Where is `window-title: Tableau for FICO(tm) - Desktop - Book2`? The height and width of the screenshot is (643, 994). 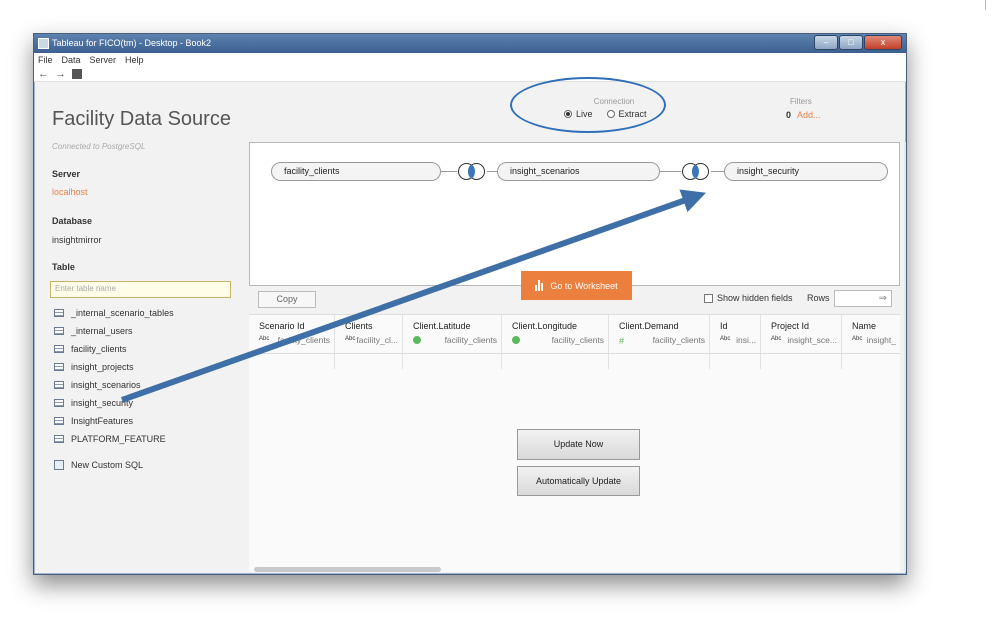
window-title: Tableau for FICO(tm) - Desktop - Book2 is located at coordinates (132, 43).